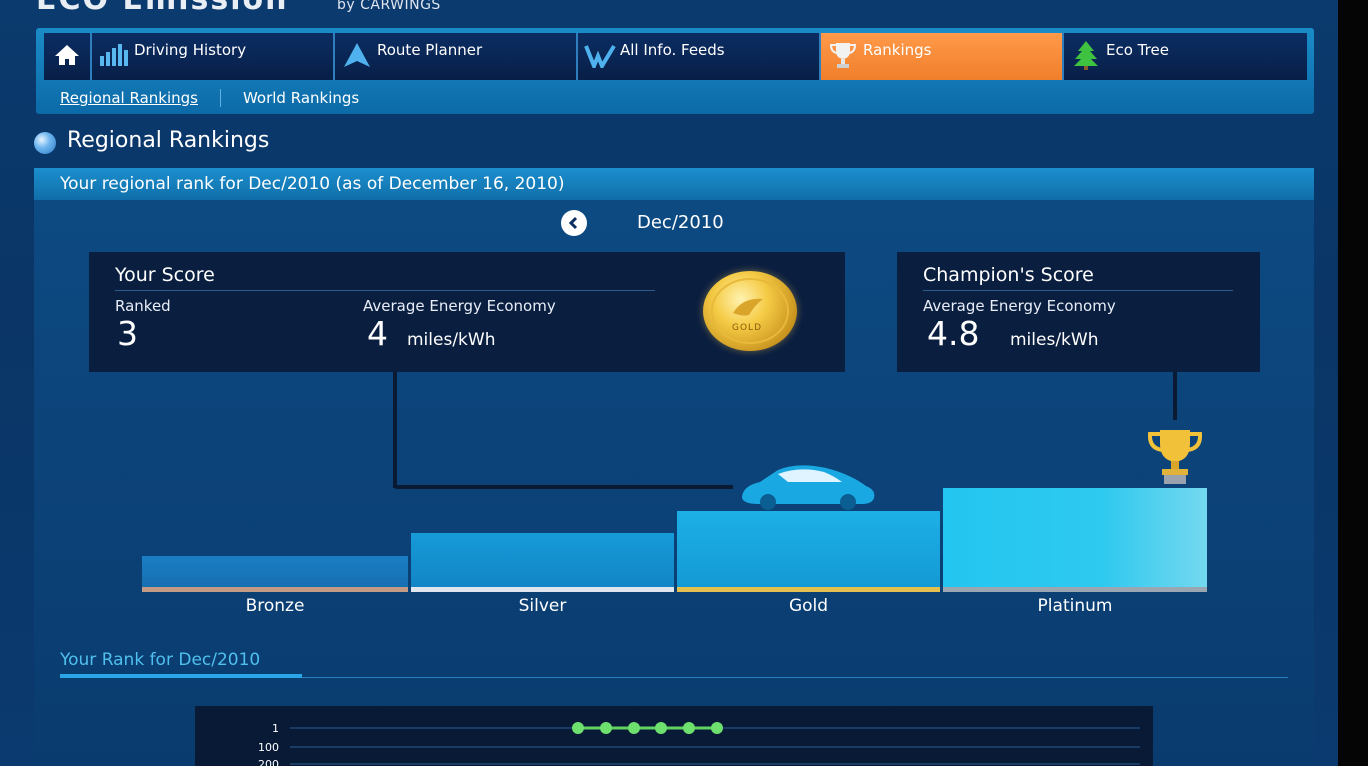 This screenshot has width=1368, height=766. I want to click on section-bullet-icon, so click(45, 143).